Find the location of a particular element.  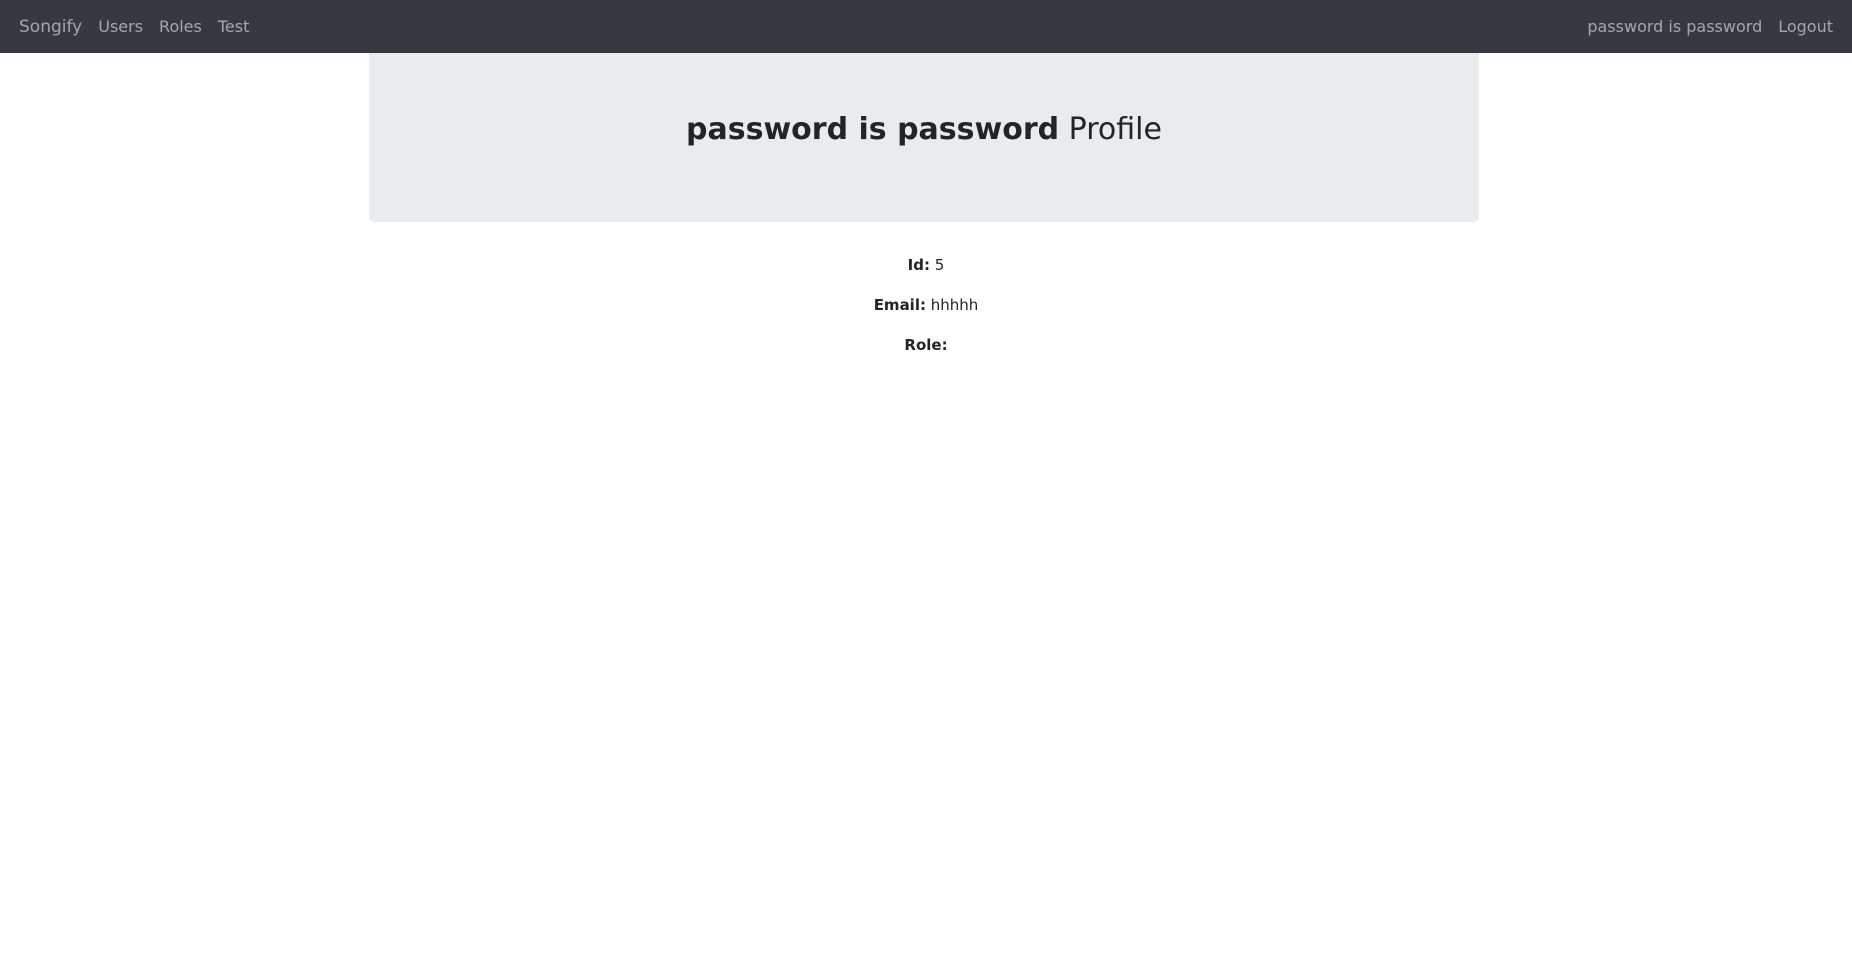

nav-left: Songify Users Roles Test is located at coordinates (142, 27).